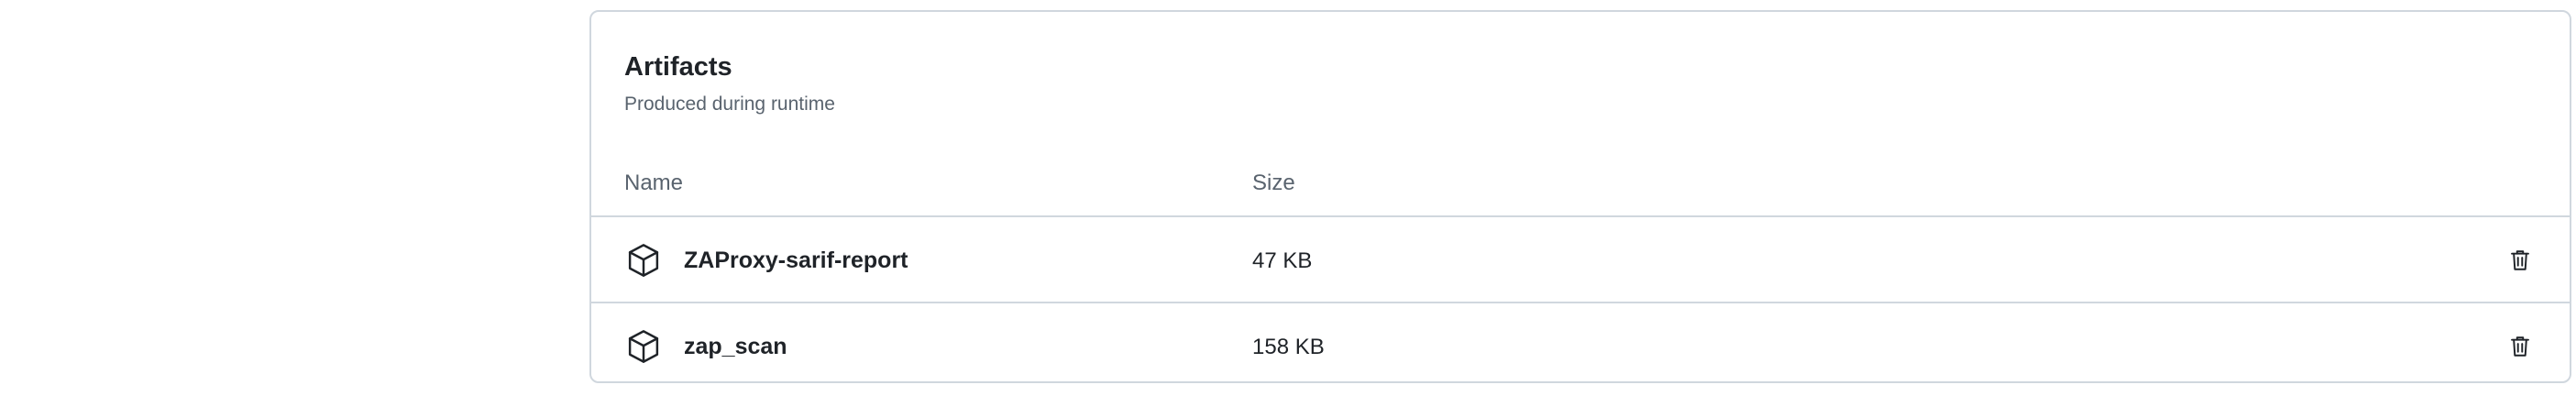  I want to click on column-header-size: Size, so click(1273, 182).